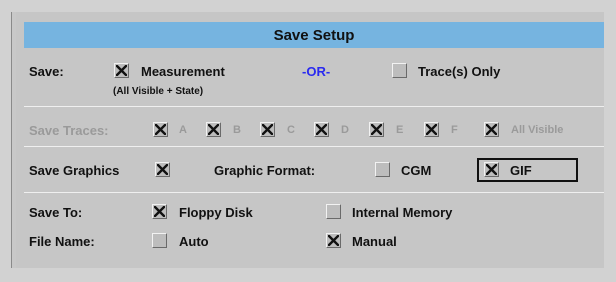 Image resolution: width=616 pixels, height=282 pixels. I want to click on trace-c-checkbox, so click(267, 129).